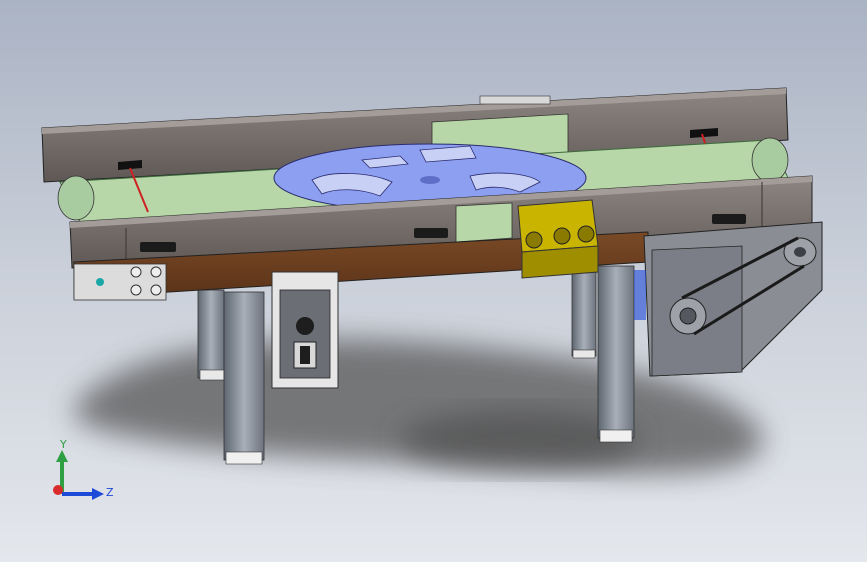  What do you see at coordinates (98, 494) in the screenshot?
I see `z-axis-arrow` at bounding box center [98, 494].